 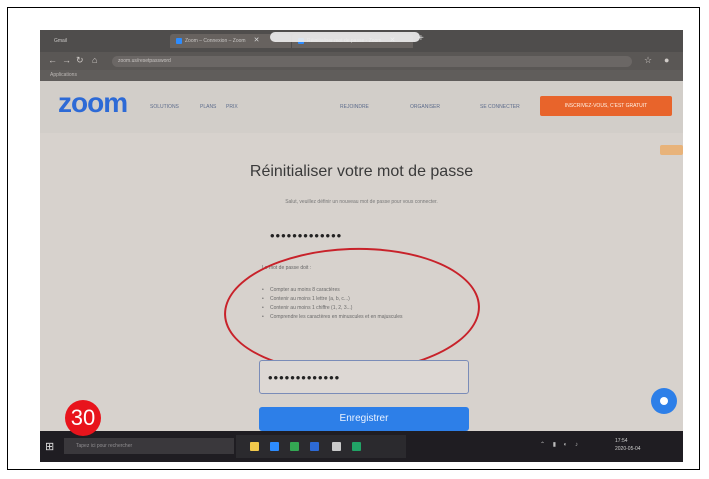 What do you see at coordinates (257, 41) in the screenshot?
I see `close-icon: ✕` at bounding box center [257, 41].